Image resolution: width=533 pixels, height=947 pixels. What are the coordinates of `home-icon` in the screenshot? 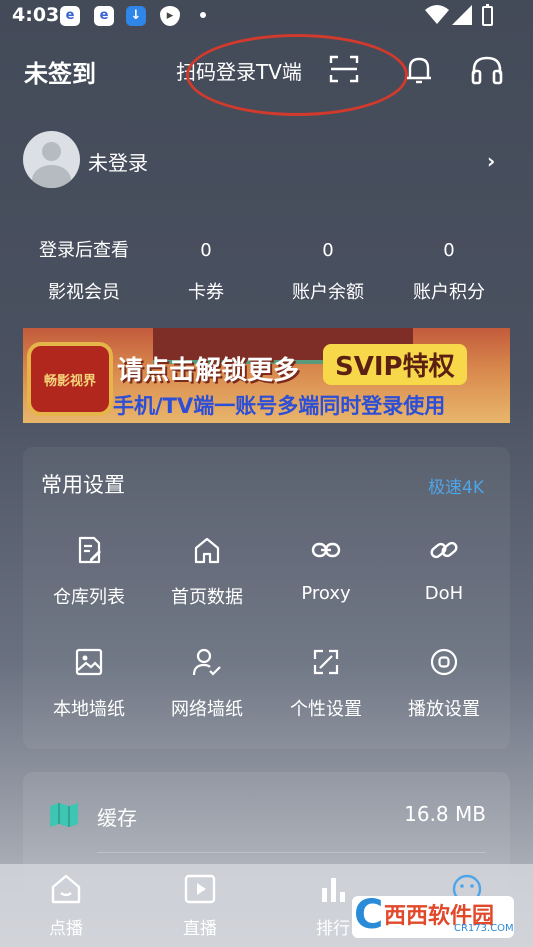 It's located at (207, 550).